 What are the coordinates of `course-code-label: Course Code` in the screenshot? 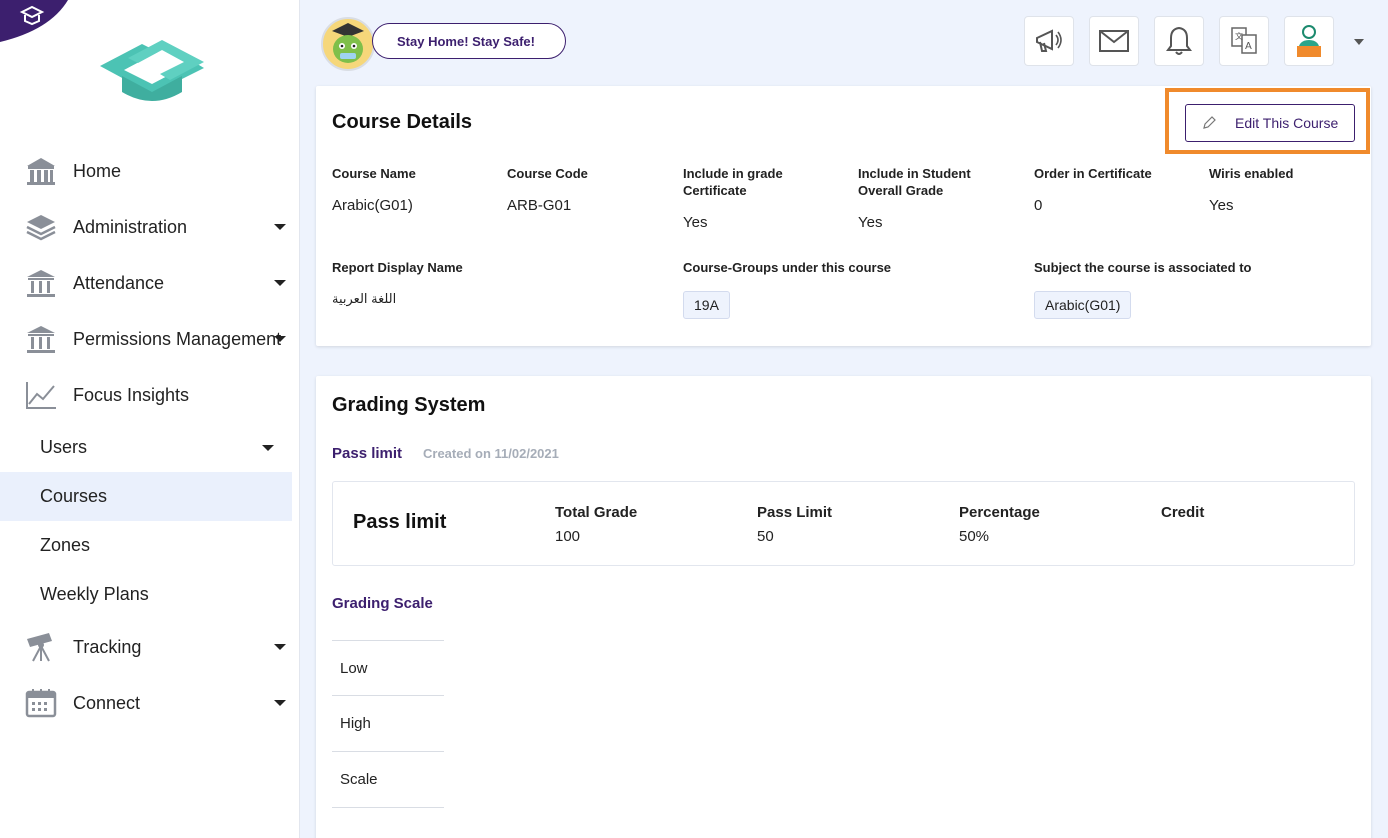 It's located at (547, 173).